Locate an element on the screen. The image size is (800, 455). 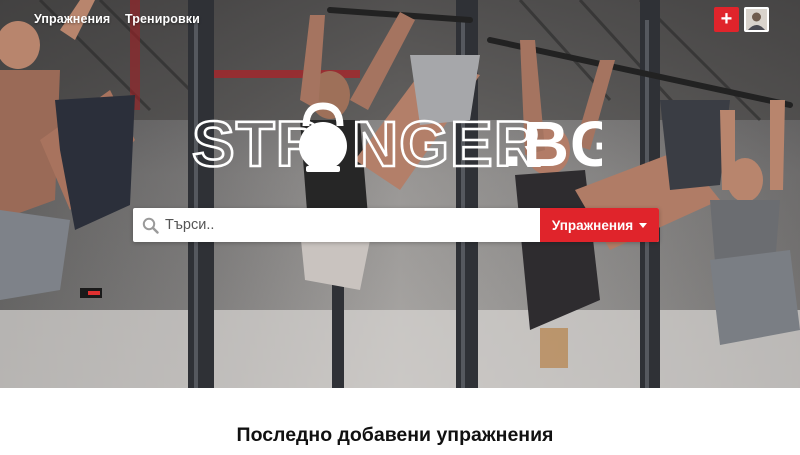
kettlebell-icon is located at coordinates (323, 137).